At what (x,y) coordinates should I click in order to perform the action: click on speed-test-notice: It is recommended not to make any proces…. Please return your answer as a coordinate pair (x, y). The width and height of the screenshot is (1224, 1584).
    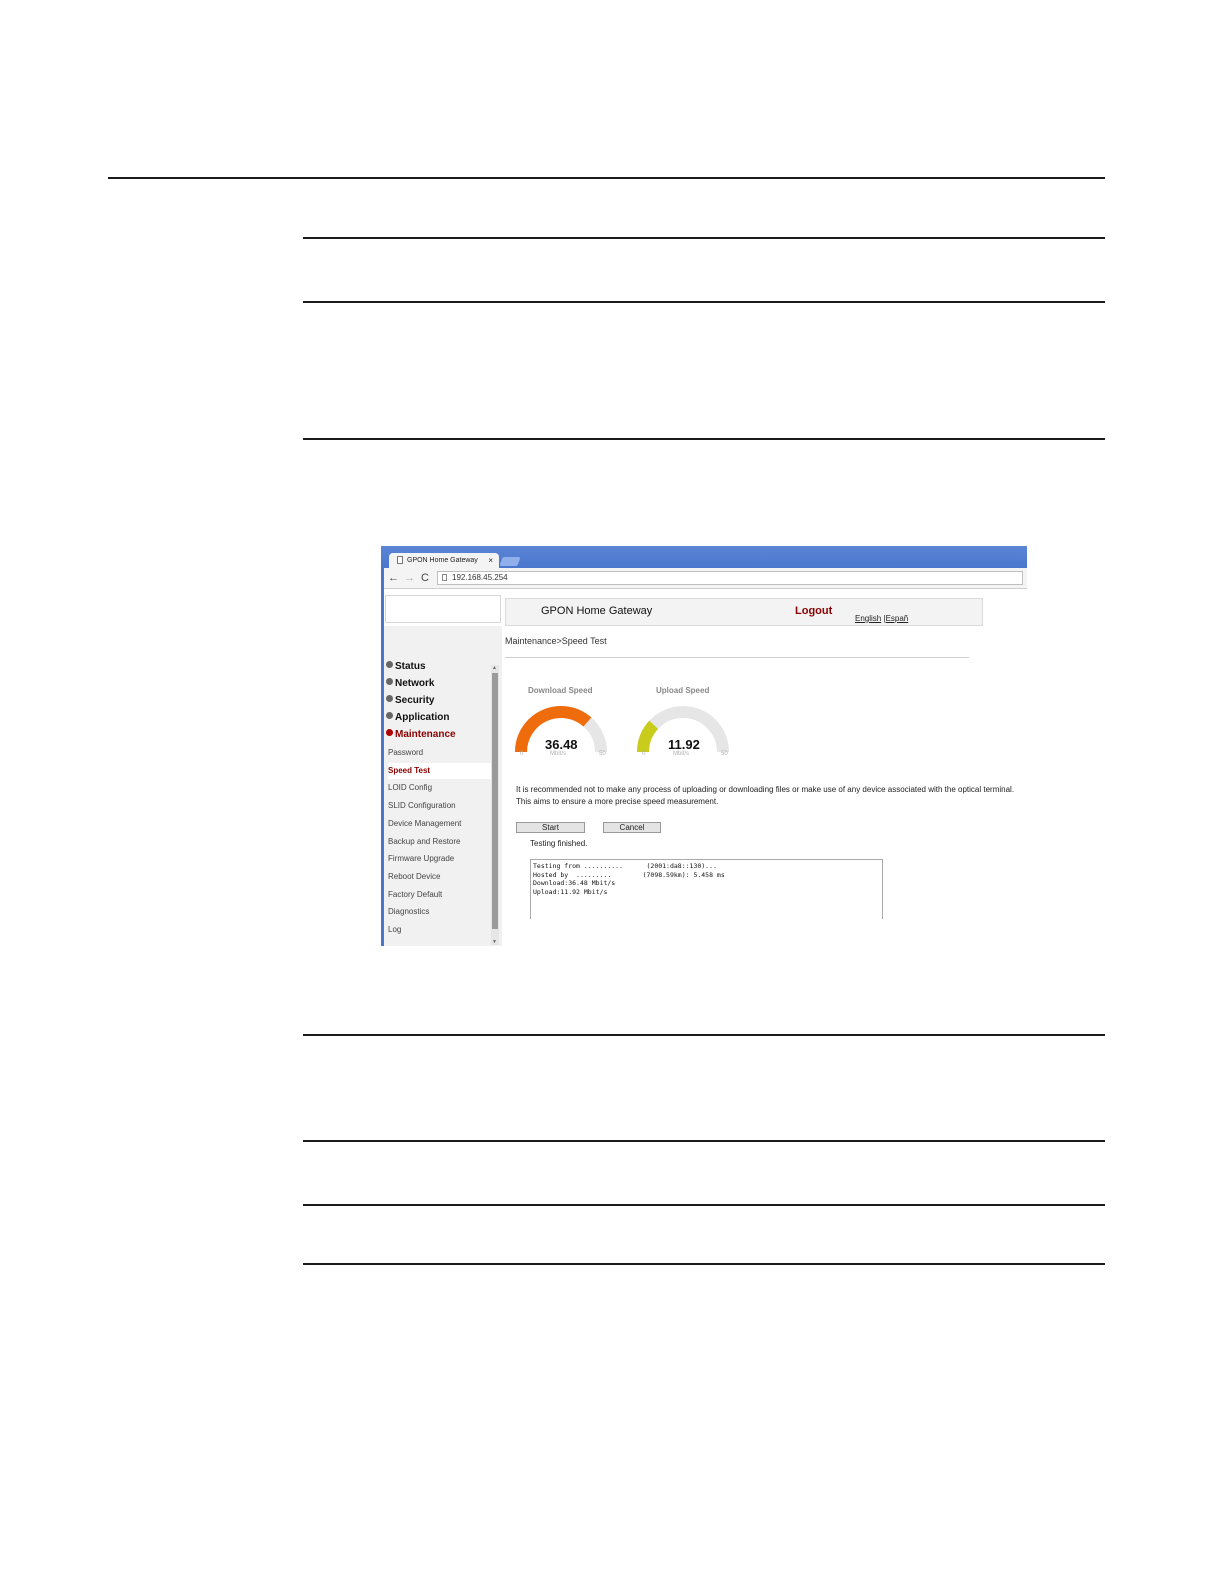
    Looking at the image, I should click on (771, 796).